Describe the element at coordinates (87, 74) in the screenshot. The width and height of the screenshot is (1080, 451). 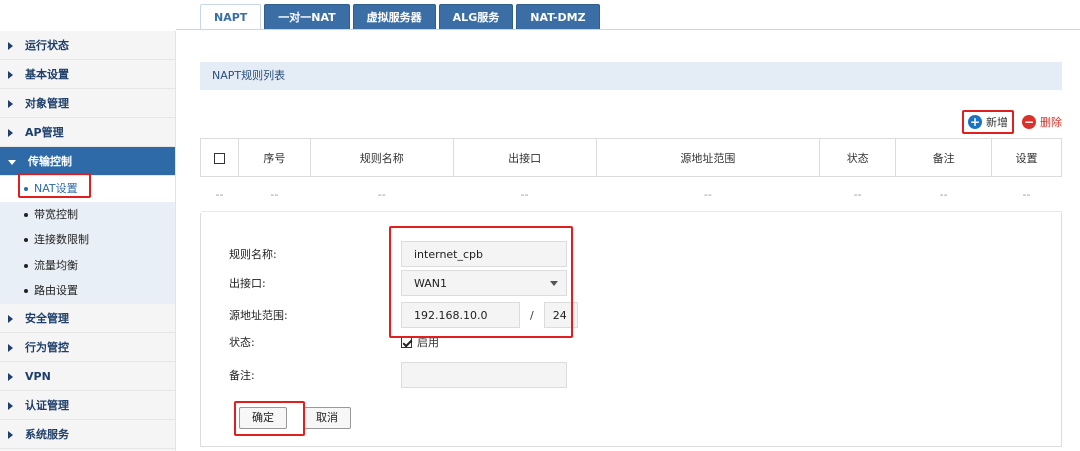
I see `sidebar-item-basic-settings: 基本设置` at that location.